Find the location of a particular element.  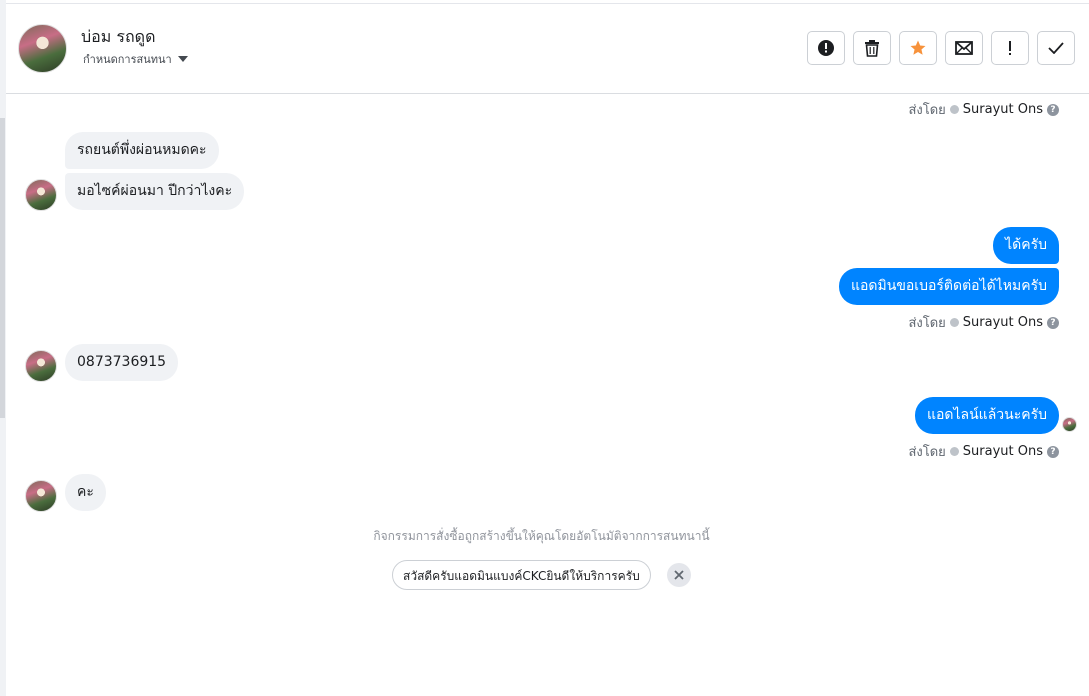

delete-button is located at coordinates (872, 48).